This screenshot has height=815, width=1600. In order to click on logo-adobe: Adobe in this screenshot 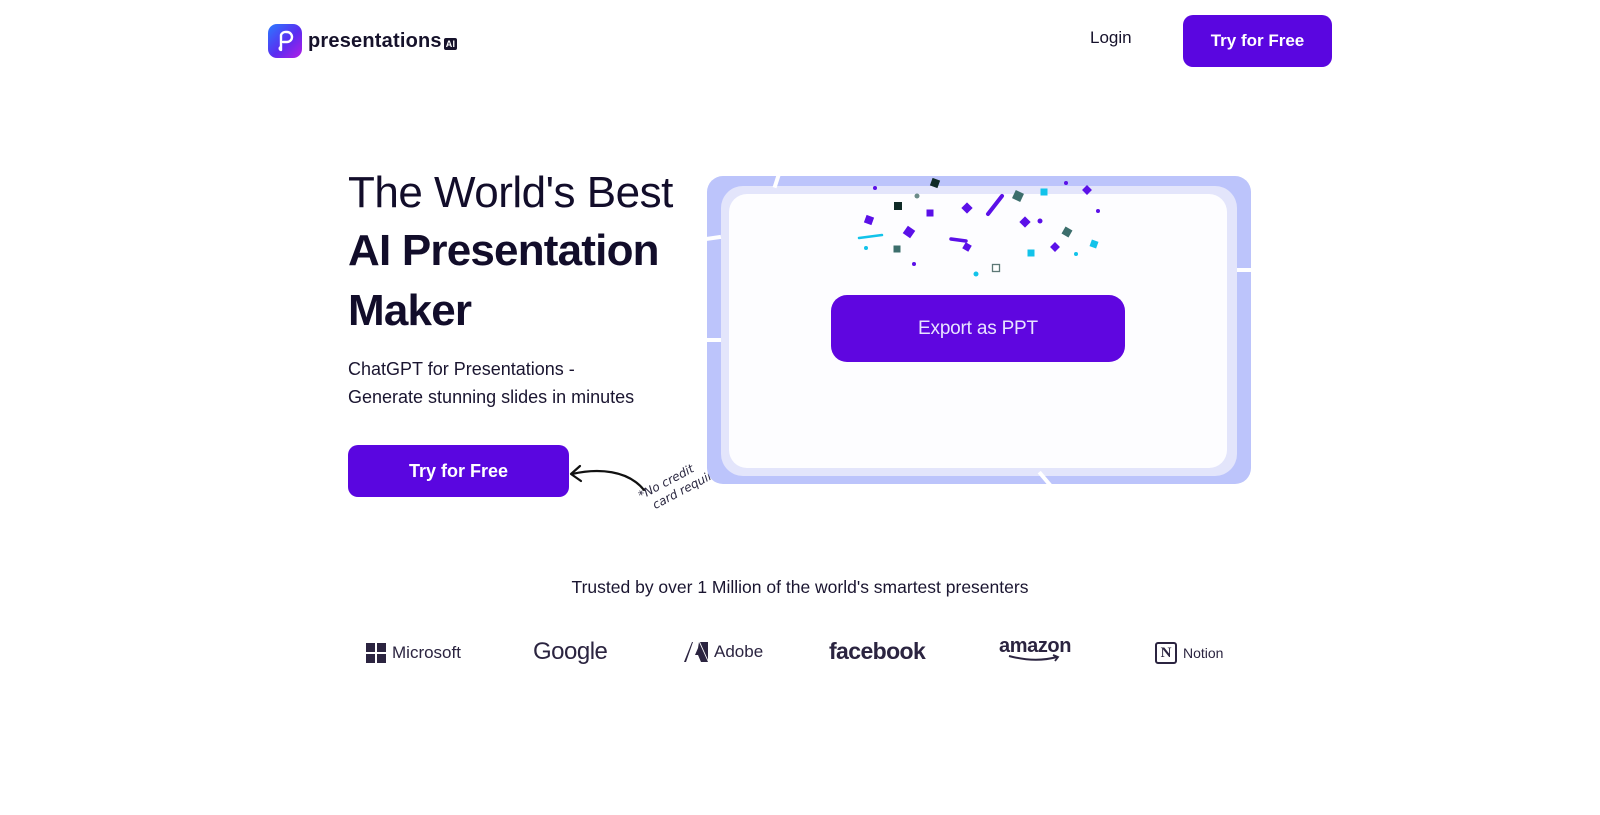, I will do `click(723, 652)`.